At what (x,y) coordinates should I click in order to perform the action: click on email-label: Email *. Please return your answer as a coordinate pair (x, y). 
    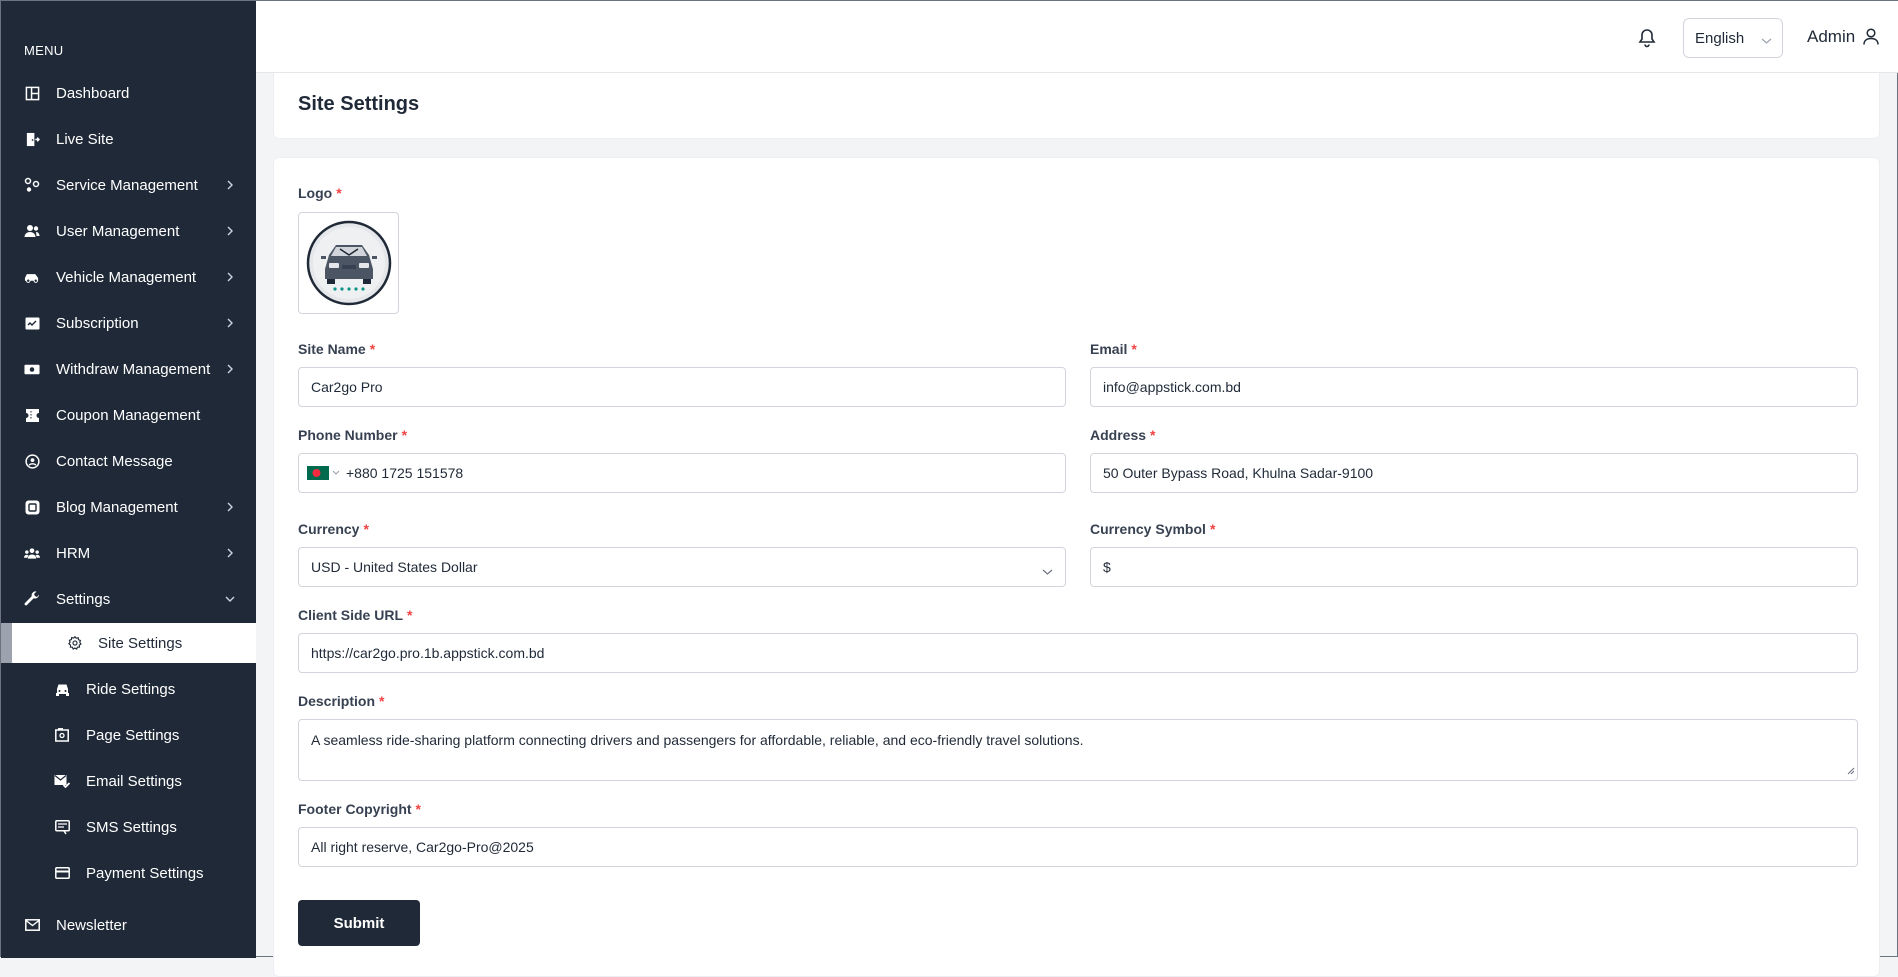
    Looking at the image, I should click on (1113, 349).